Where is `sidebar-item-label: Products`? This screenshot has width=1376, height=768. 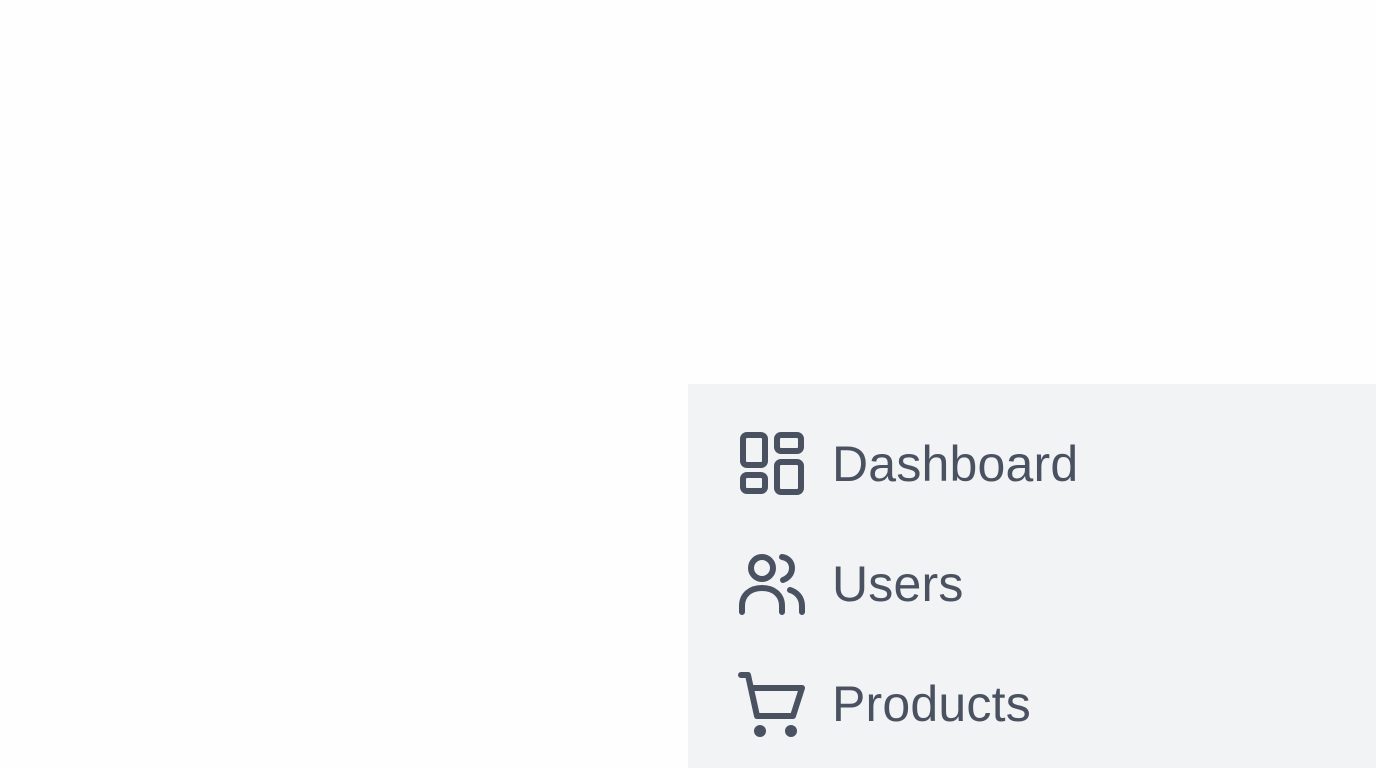
sidebar-item-label: Products is located at coordinates (931, 704).